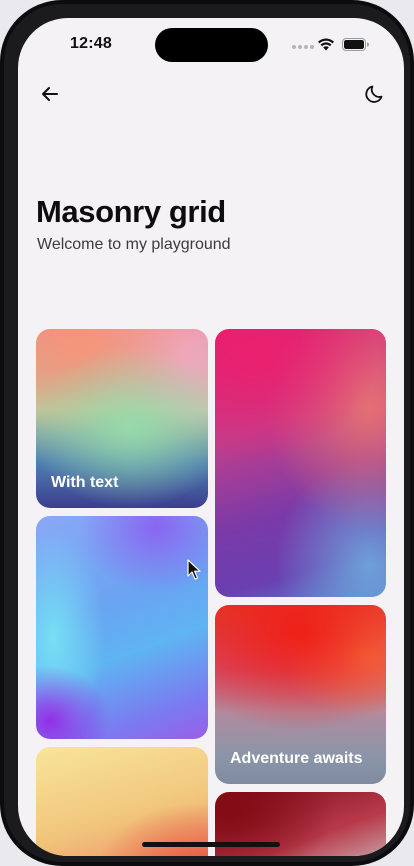 The image size is (414, 866). Describe the element at coordinates (91, 43) in the screenshot. I see `status-time: 12:48` at that location.